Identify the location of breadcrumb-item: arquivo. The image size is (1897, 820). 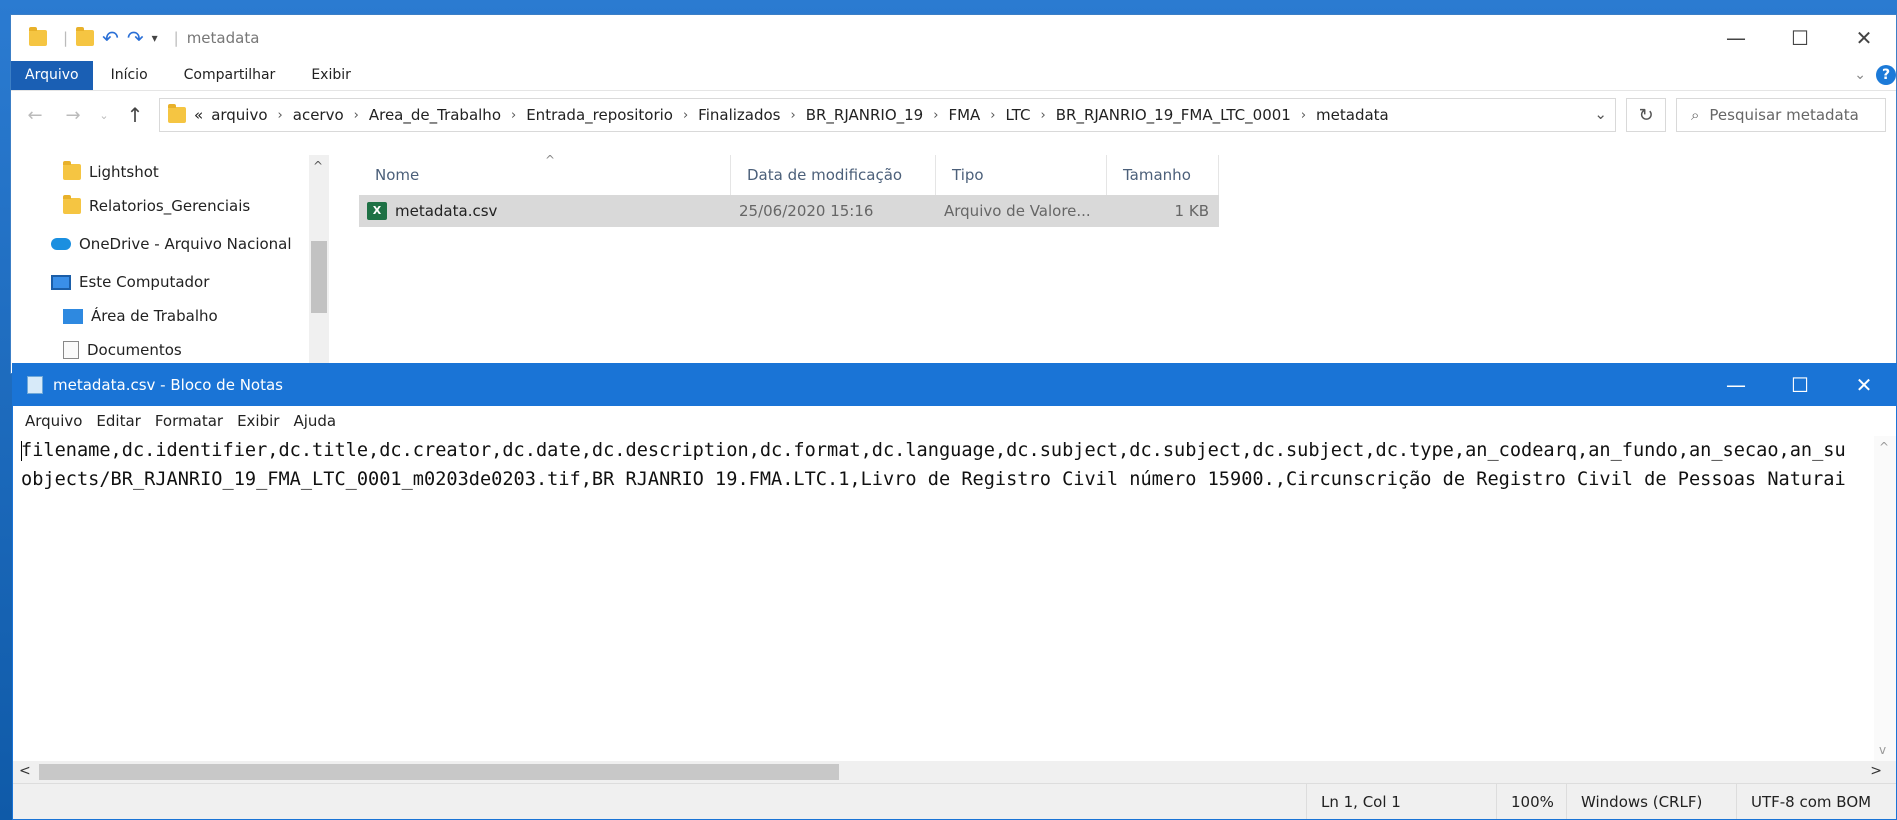
(239, 115).